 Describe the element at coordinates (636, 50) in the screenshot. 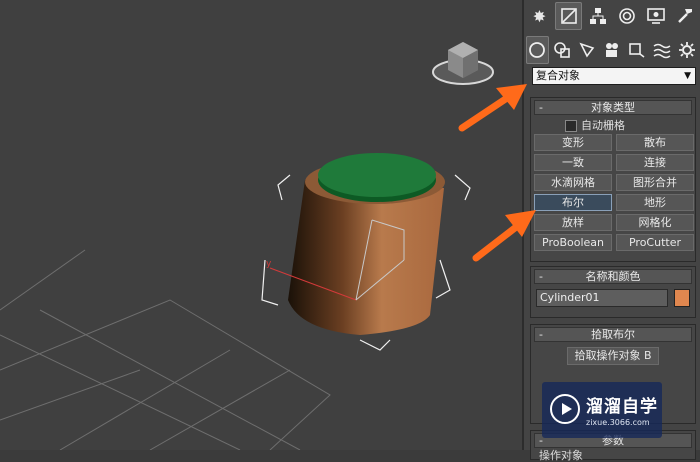

I see `helpers-icon` at that location.